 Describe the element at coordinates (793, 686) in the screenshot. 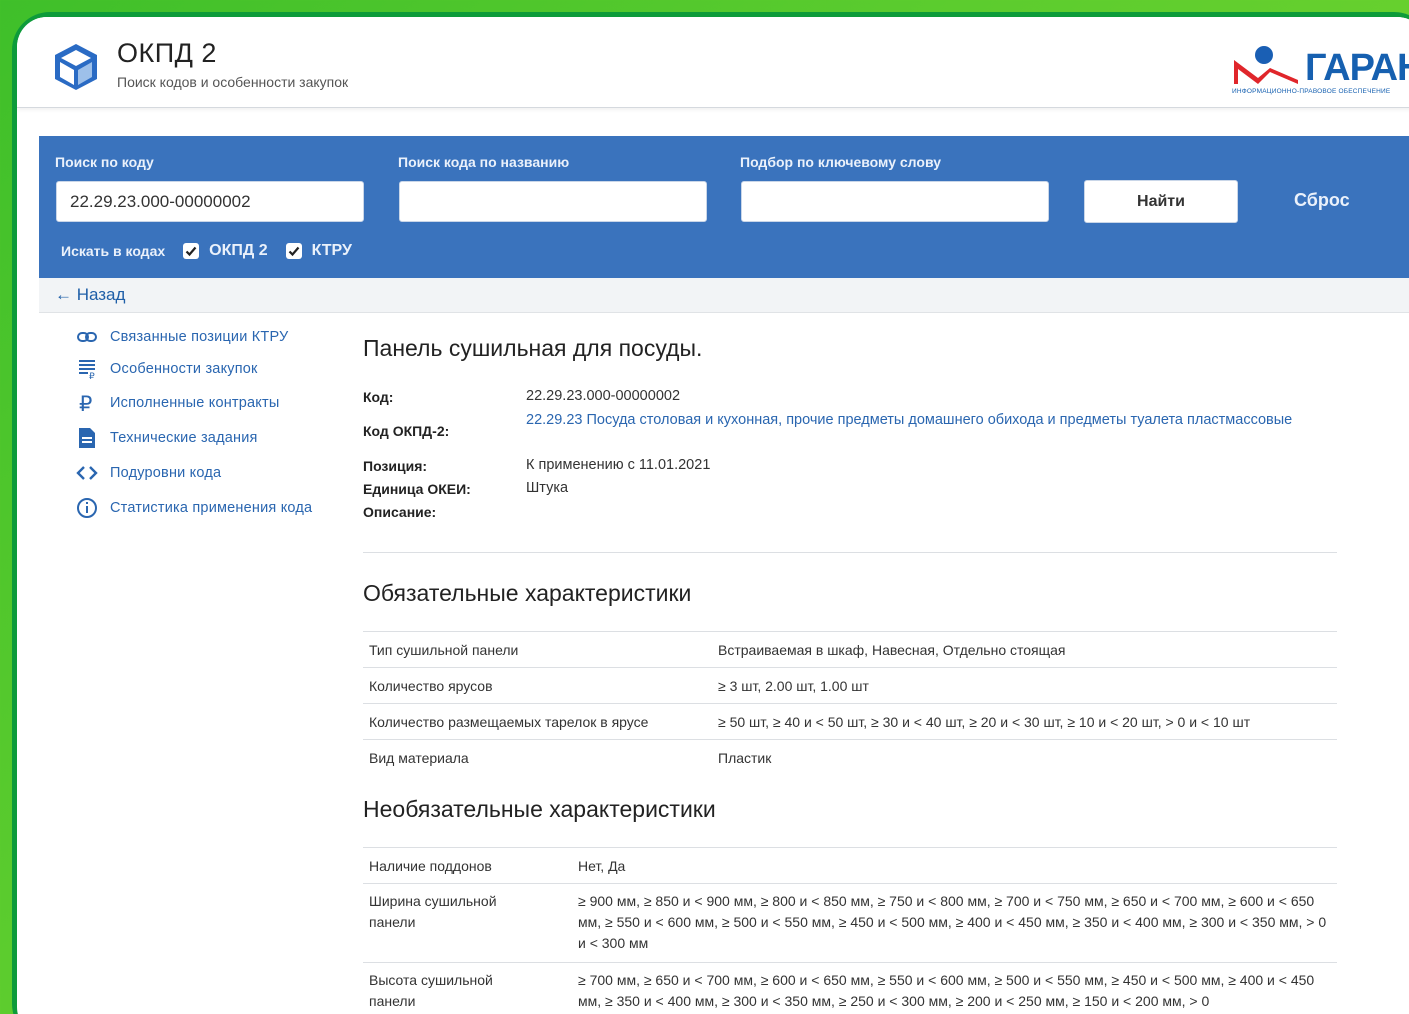

I see `characteristic-value: ≥ 3 шт, 2.00 шт, 1.00 шт` at that location.